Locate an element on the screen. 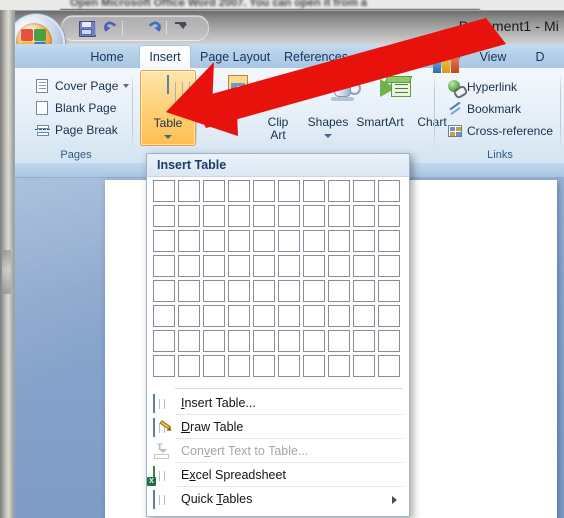 The width and height of the screenshot is (564, 518). tab-developer: D is located at coordinates (540, 57).